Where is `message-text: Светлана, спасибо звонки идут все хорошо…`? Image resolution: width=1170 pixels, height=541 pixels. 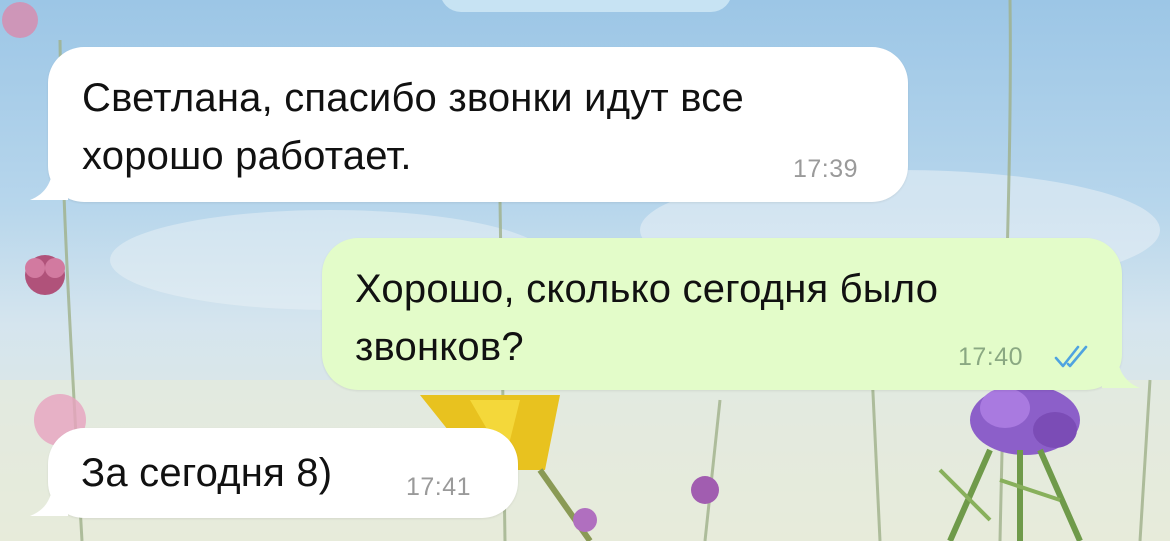
message-text: Светлана, спасибо звонки идут все хорошо… is located at coordinates (413, 127).